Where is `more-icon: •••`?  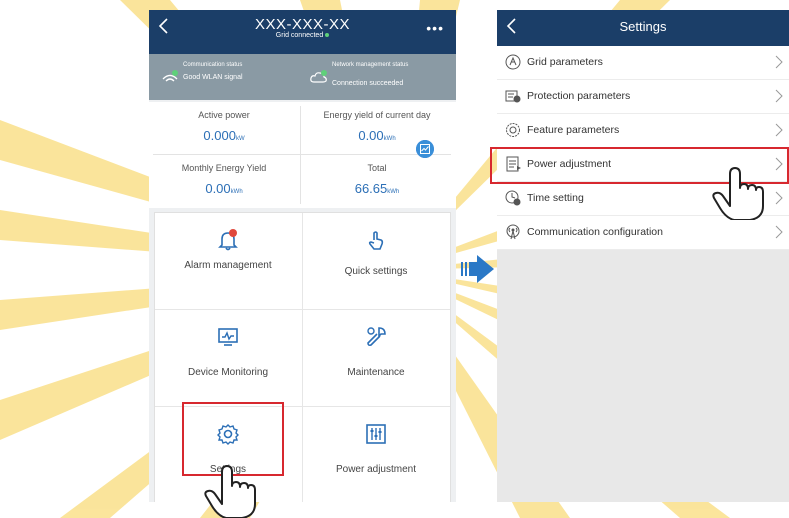 more-icon: ••• is located at coordinates (435, 28).